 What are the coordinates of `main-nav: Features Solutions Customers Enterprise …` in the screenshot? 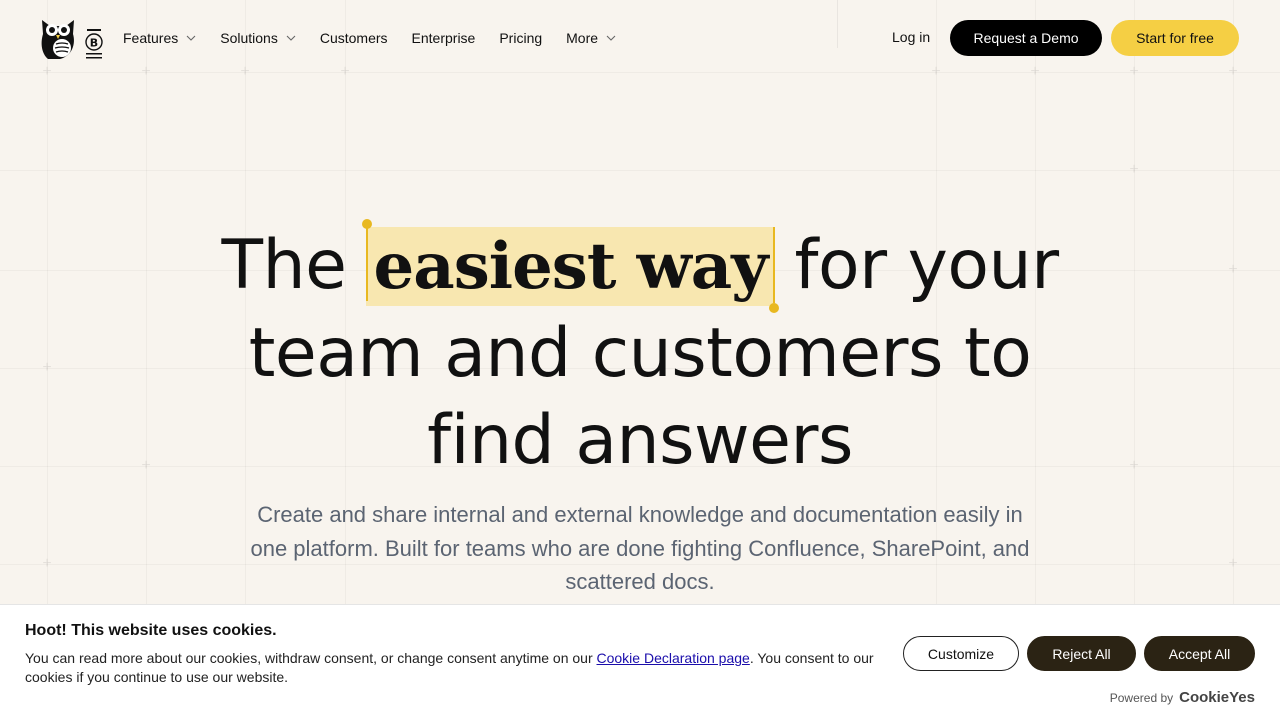 It's located at (381, 38).